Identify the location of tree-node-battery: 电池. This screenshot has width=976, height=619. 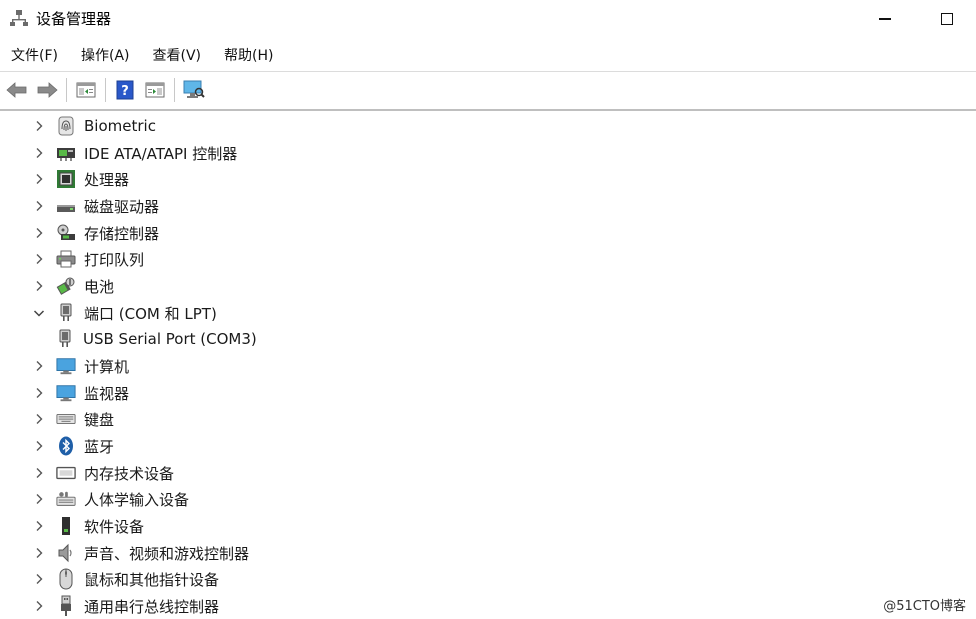
(57, 286).